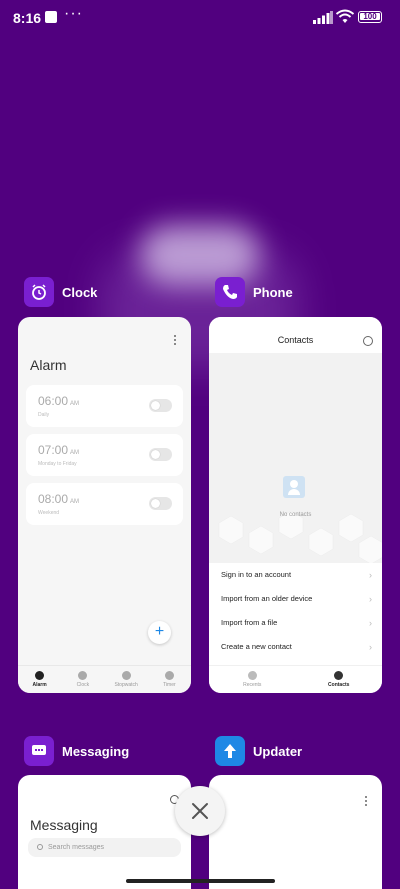 The image size is (400, 889). What do you see at coordinates (368, 341) in the screenshot?
I see `settings-gear-icon` at bounding box center [368, 341].